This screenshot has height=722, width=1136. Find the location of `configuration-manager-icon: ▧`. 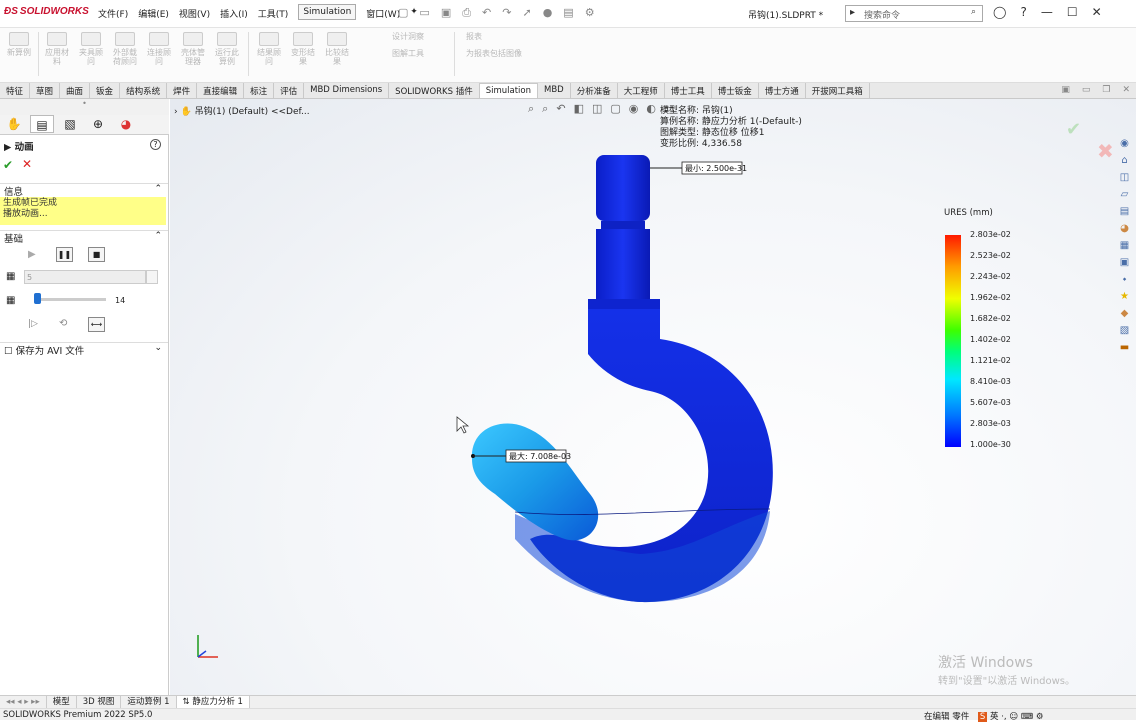

configuration-manager-icon: ▧ is located at coordinates (70, 124).